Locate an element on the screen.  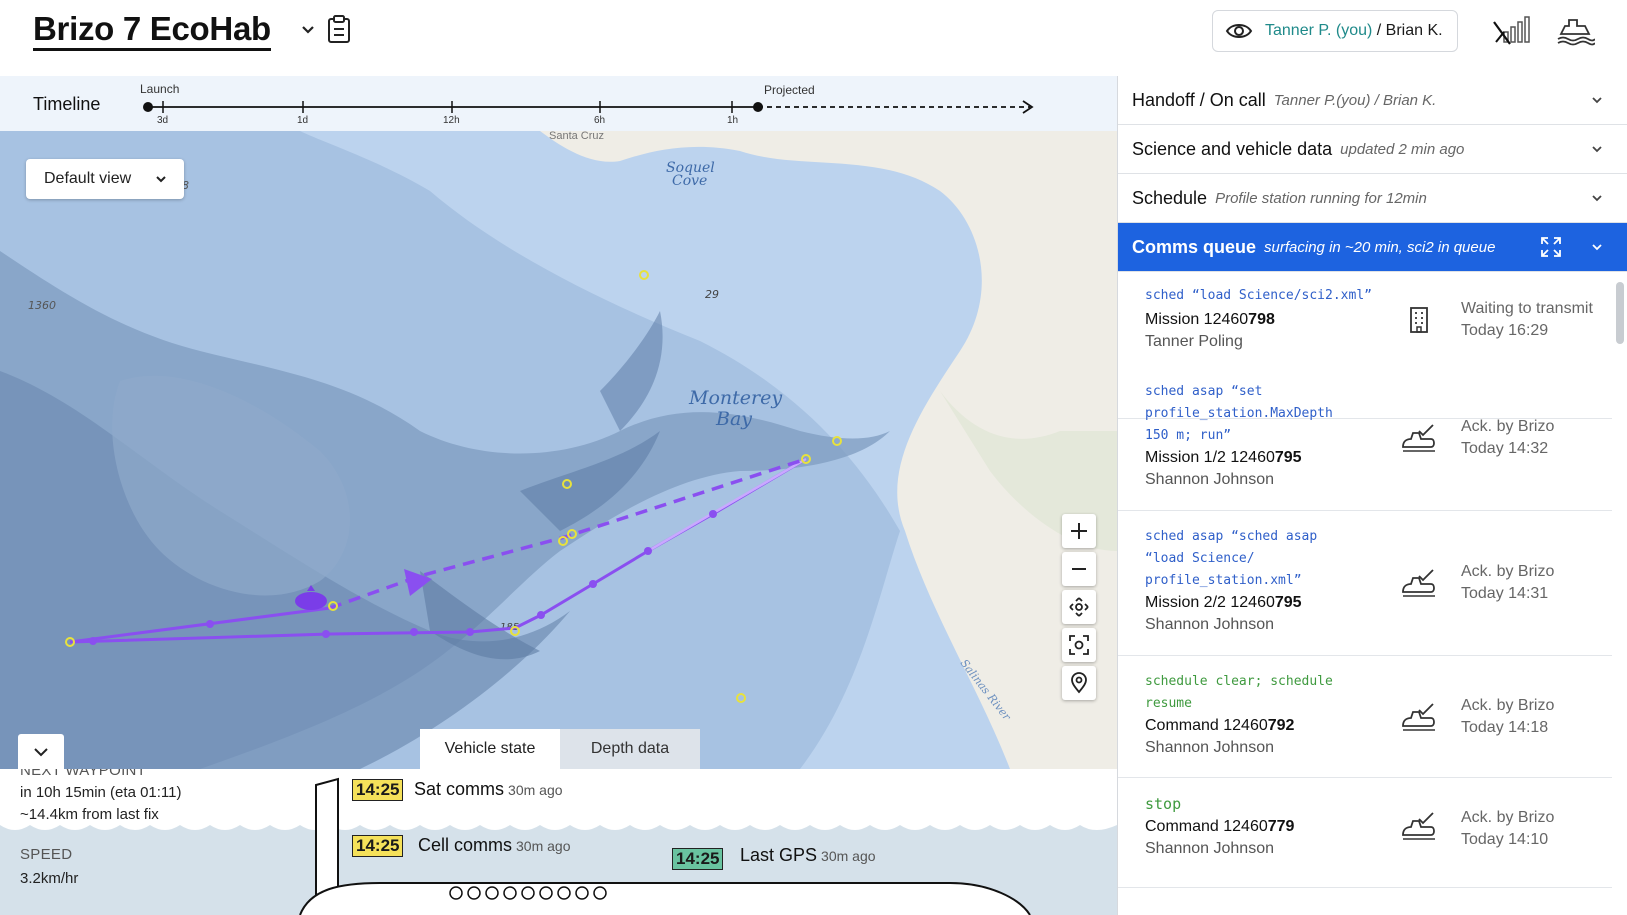
collapse-panel-button is located at coordinates (41, 751).